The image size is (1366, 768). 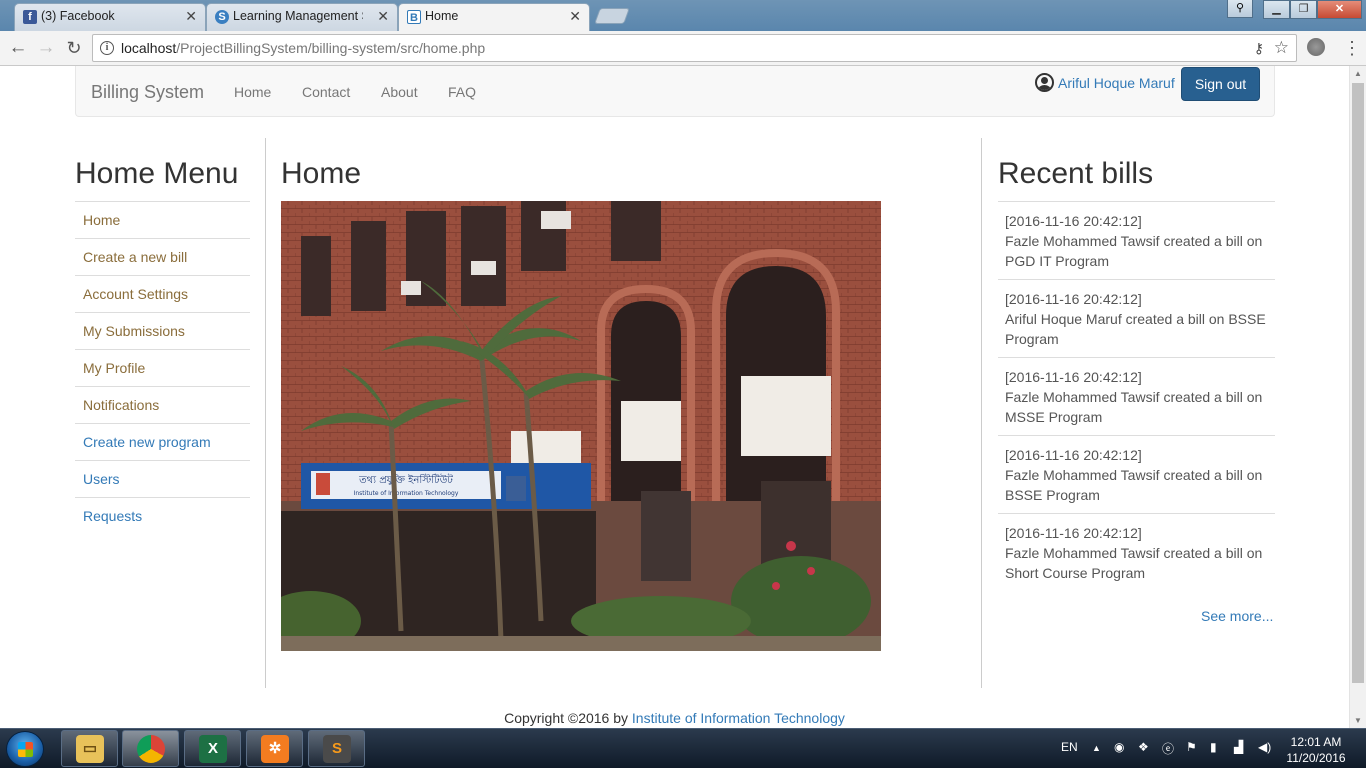 I want to click on sublime-icon: S, so click(x=337, y=749).